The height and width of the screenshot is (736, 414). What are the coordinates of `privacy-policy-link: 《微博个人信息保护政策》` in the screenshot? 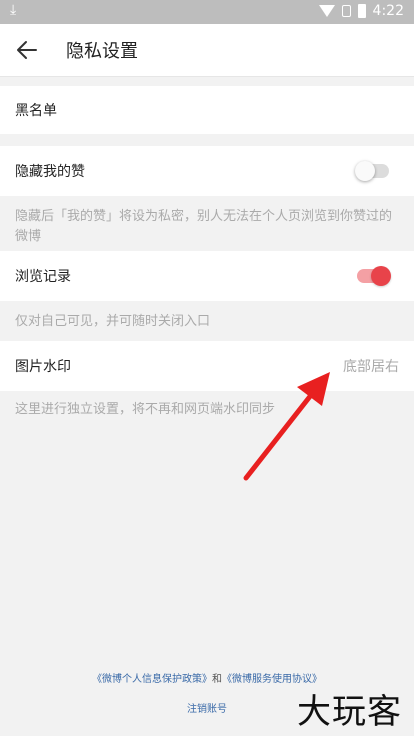 It's located at (152, 679).